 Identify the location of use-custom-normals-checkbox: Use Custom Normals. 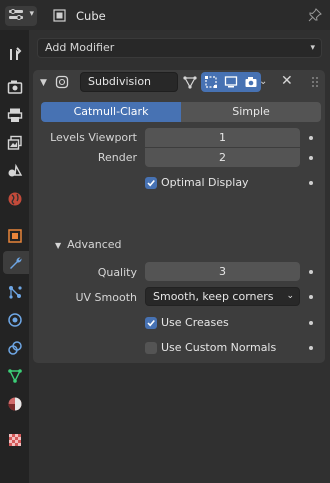
(210, 347).